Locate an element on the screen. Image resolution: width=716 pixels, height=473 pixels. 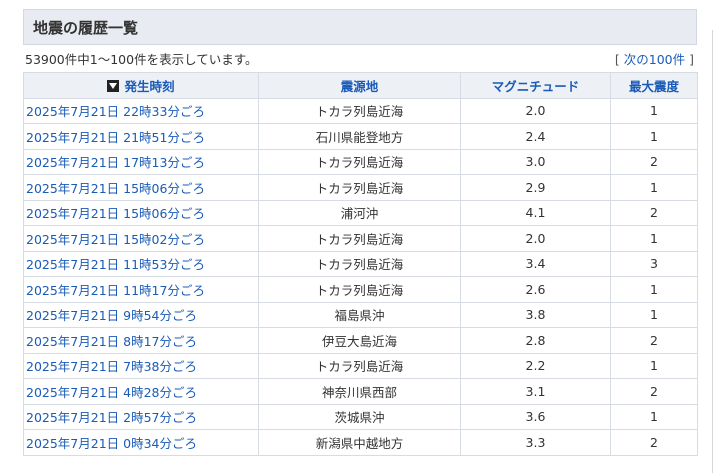
cell-epicenter: 浦河沖 is located at coordinates (359, 212).